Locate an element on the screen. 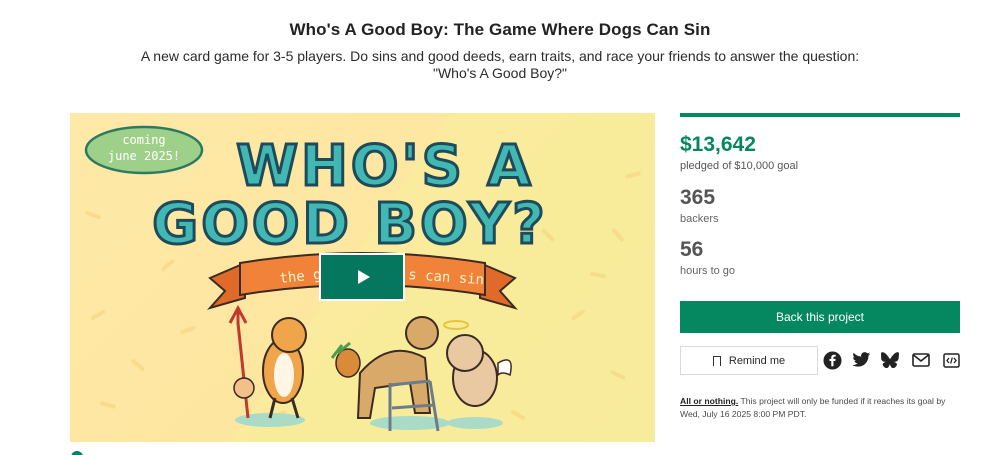  remind-me-button: Remind me is located at coordinates (749, 360).